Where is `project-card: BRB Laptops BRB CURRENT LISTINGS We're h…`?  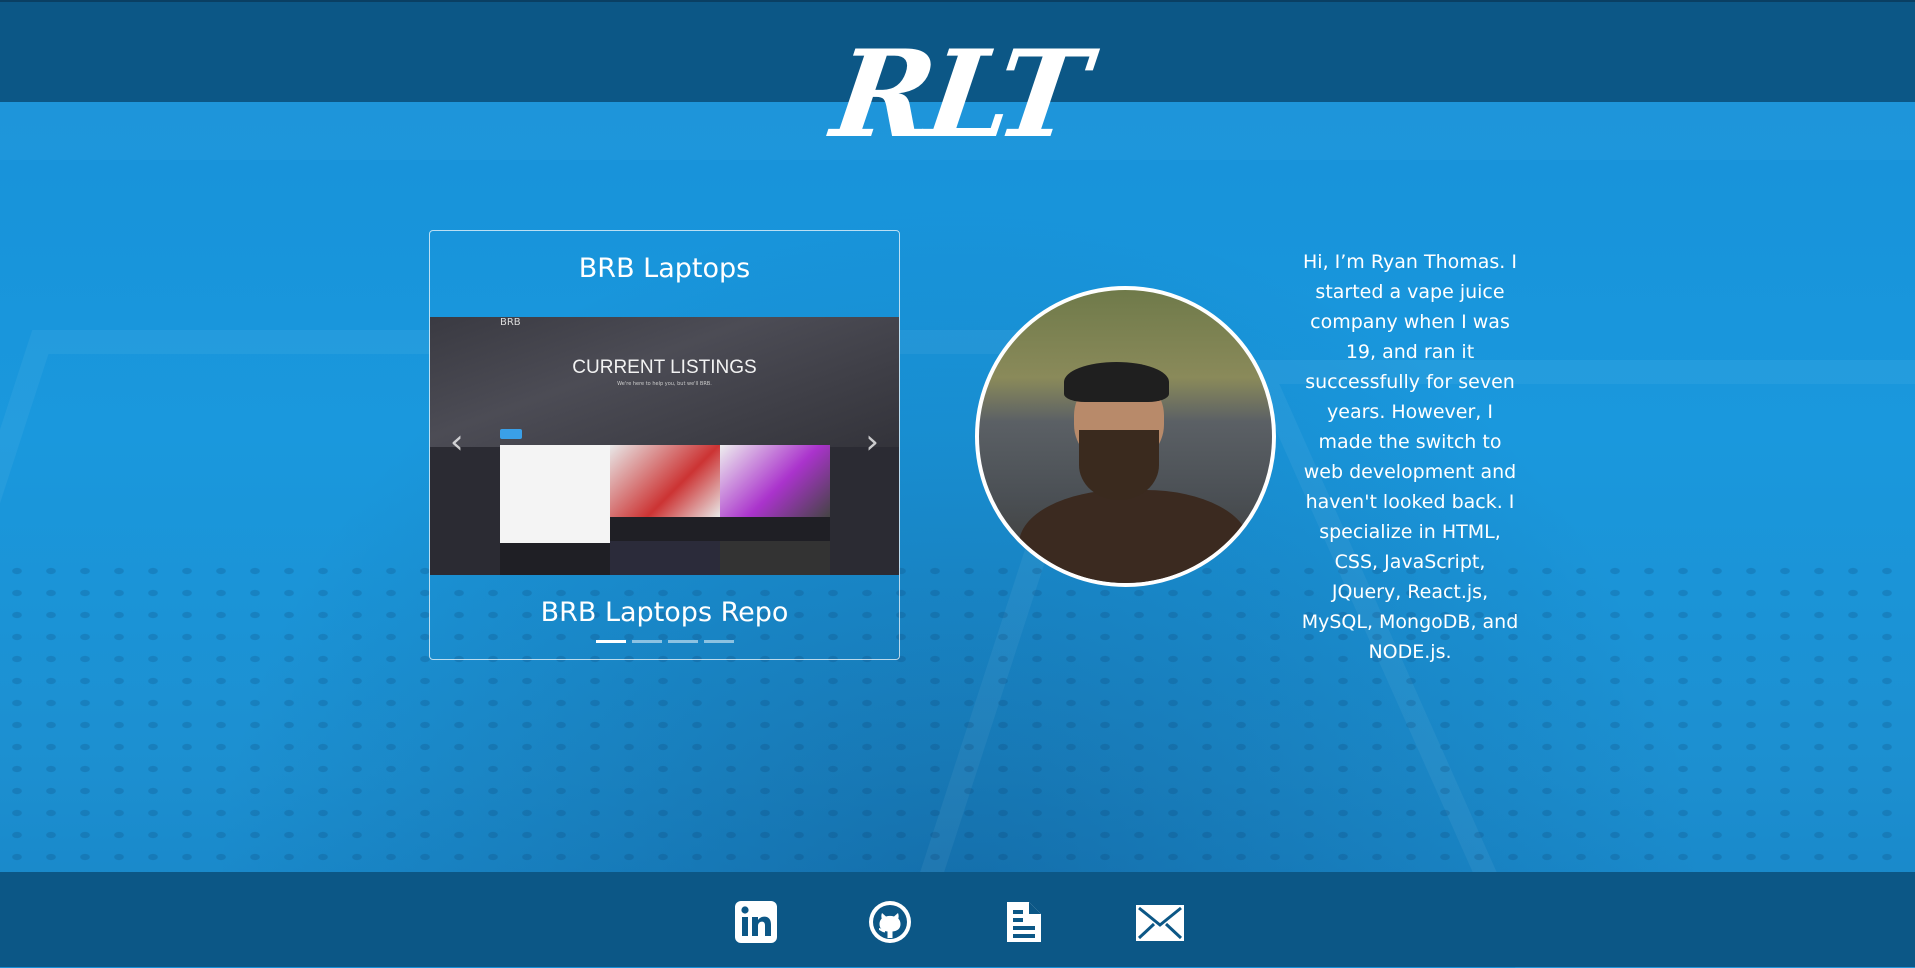 project-card: BRB Laptops BRB CURRENT LISTINGS We're h… is located at coordinates (664, 445).